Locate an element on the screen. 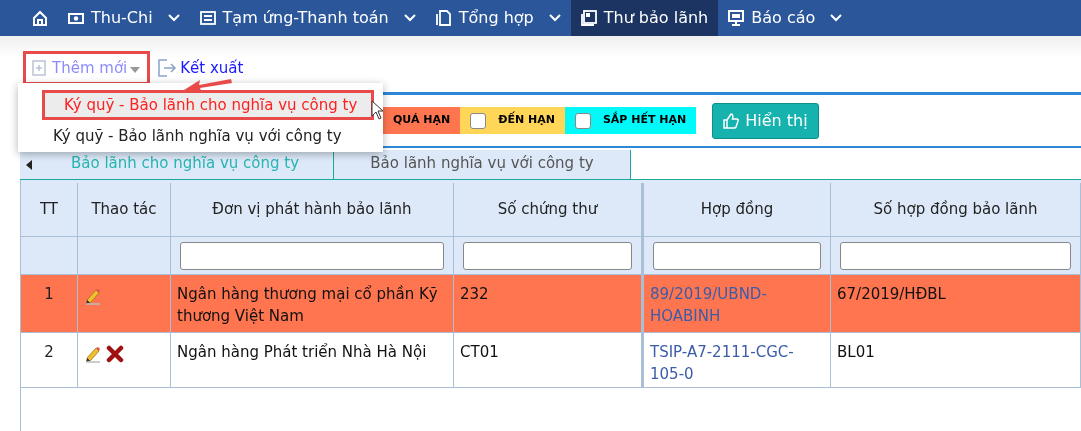 Image resolution: width=1081 pixels, height=431 pixels. column-header: Số hợp đồng bảo lãnh is located at coordinates (956, 210).